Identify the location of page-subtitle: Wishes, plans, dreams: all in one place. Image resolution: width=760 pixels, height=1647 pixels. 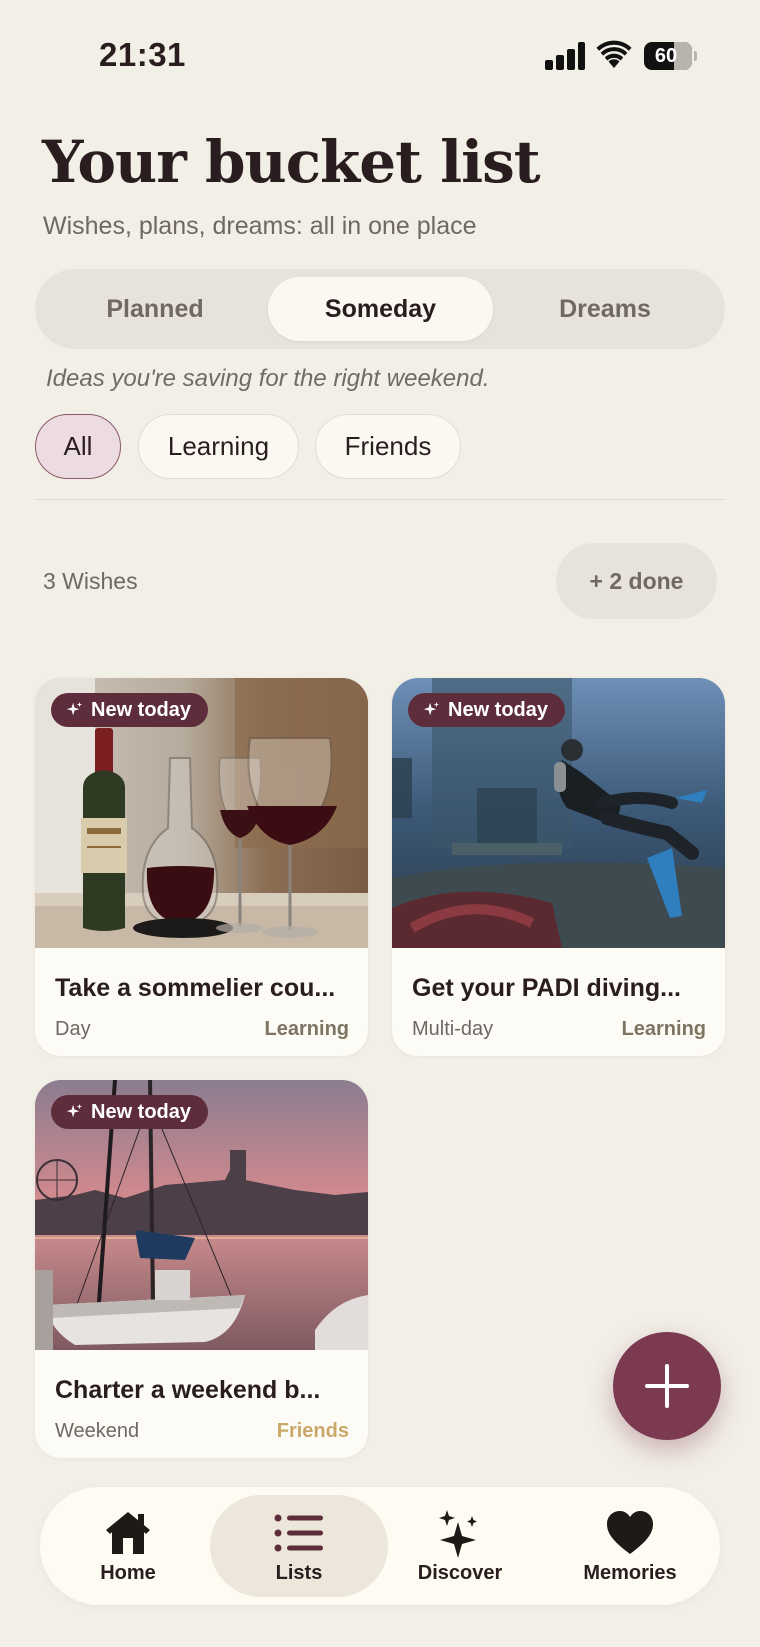
(260, 226).